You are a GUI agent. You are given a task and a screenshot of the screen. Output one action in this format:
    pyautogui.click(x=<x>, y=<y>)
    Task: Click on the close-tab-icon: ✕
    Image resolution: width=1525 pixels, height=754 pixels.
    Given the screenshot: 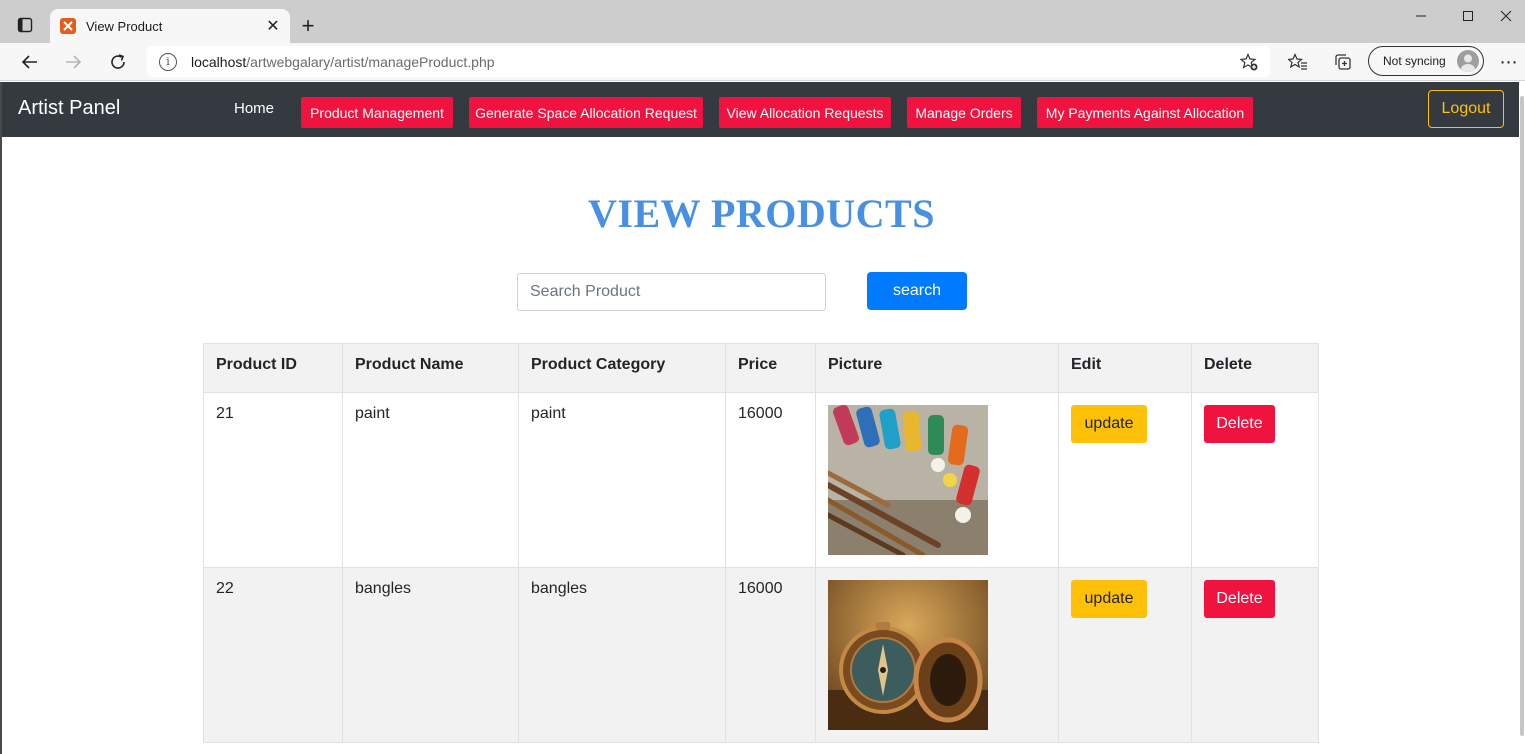 What is the action you would take?
    pyautogui.click(x=273, y=26)
    